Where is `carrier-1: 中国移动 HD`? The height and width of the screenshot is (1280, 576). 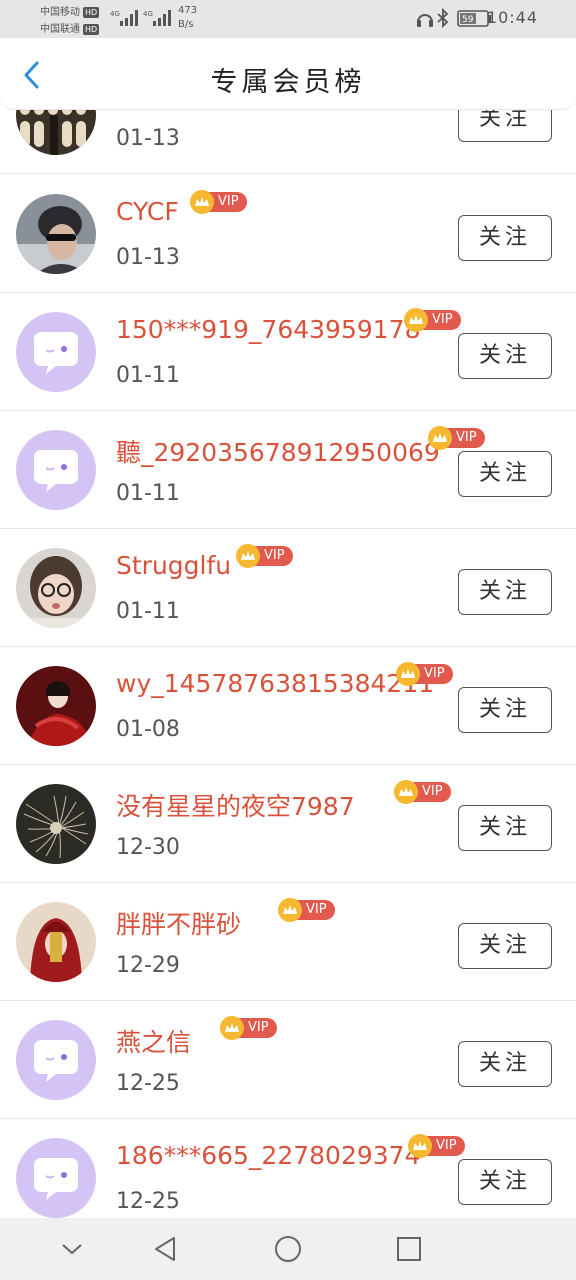 carrier-1: 中国移动 HD is located at coordinates (70, 12).